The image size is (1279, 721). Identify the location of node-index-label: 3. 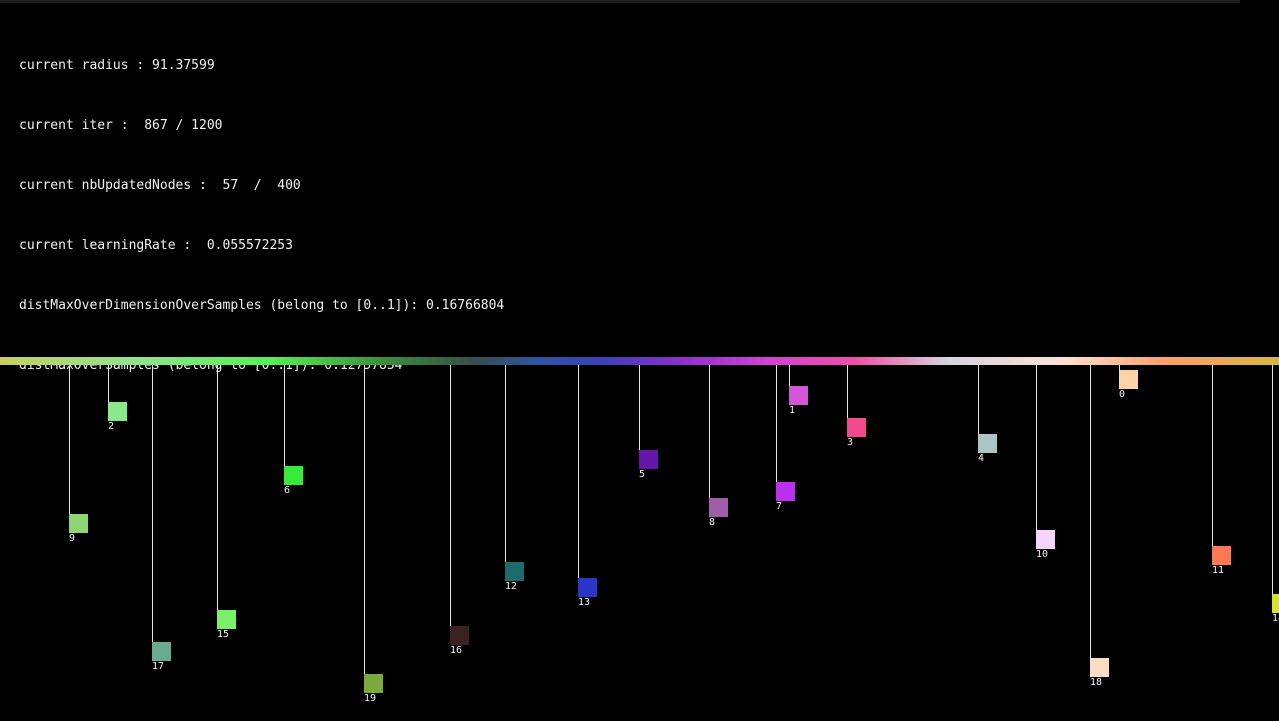
(850, 442).